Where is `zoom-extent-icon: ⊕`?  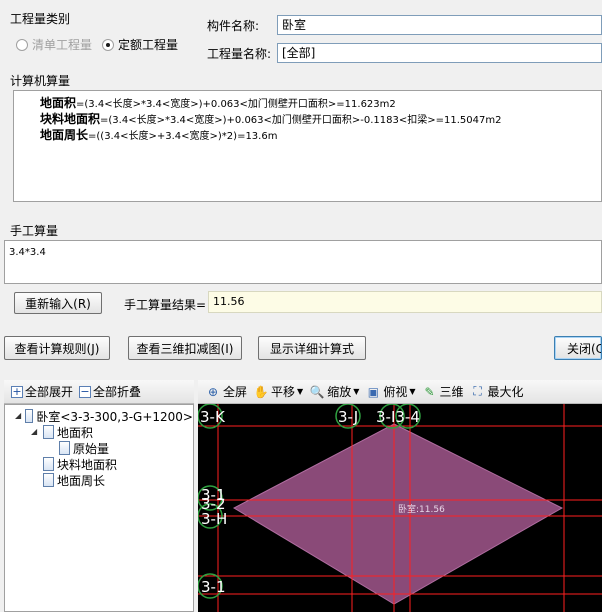 zoom-extent-icon: ⊕ is located at coordinates (213, 391).